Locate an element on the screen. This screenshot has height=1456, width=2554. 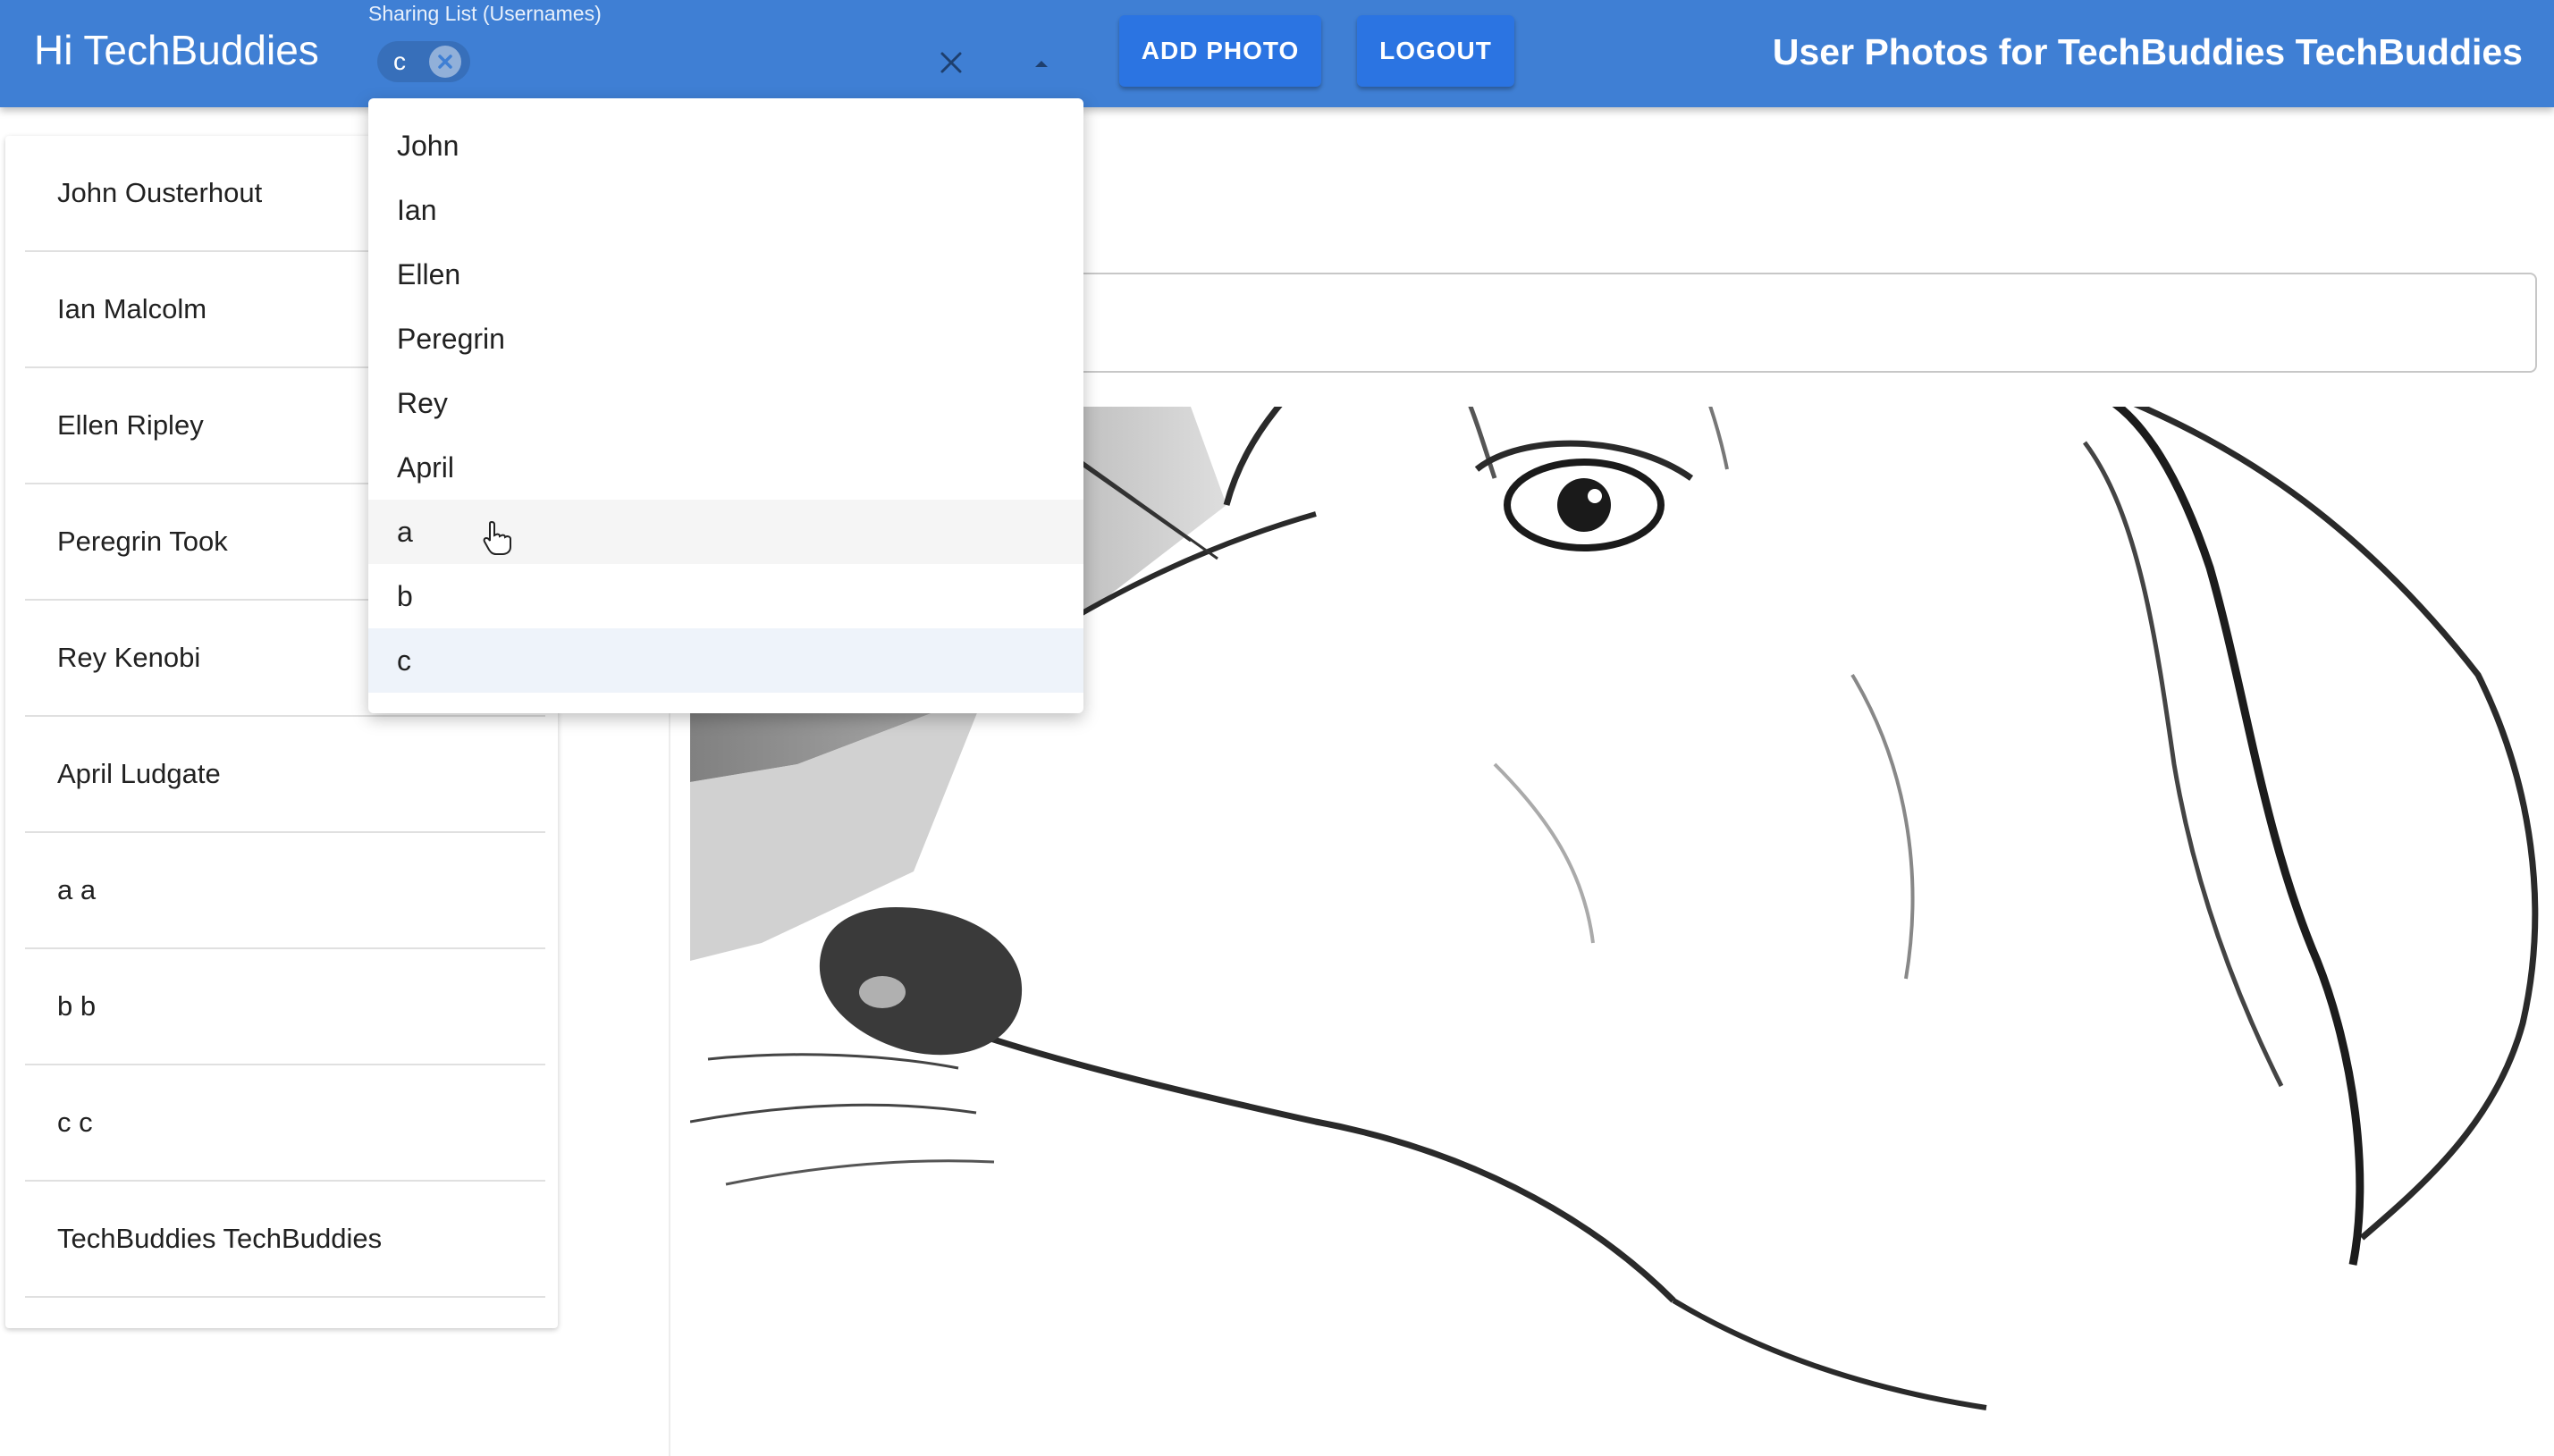
option-label: a is located at coordinates (405, 532).